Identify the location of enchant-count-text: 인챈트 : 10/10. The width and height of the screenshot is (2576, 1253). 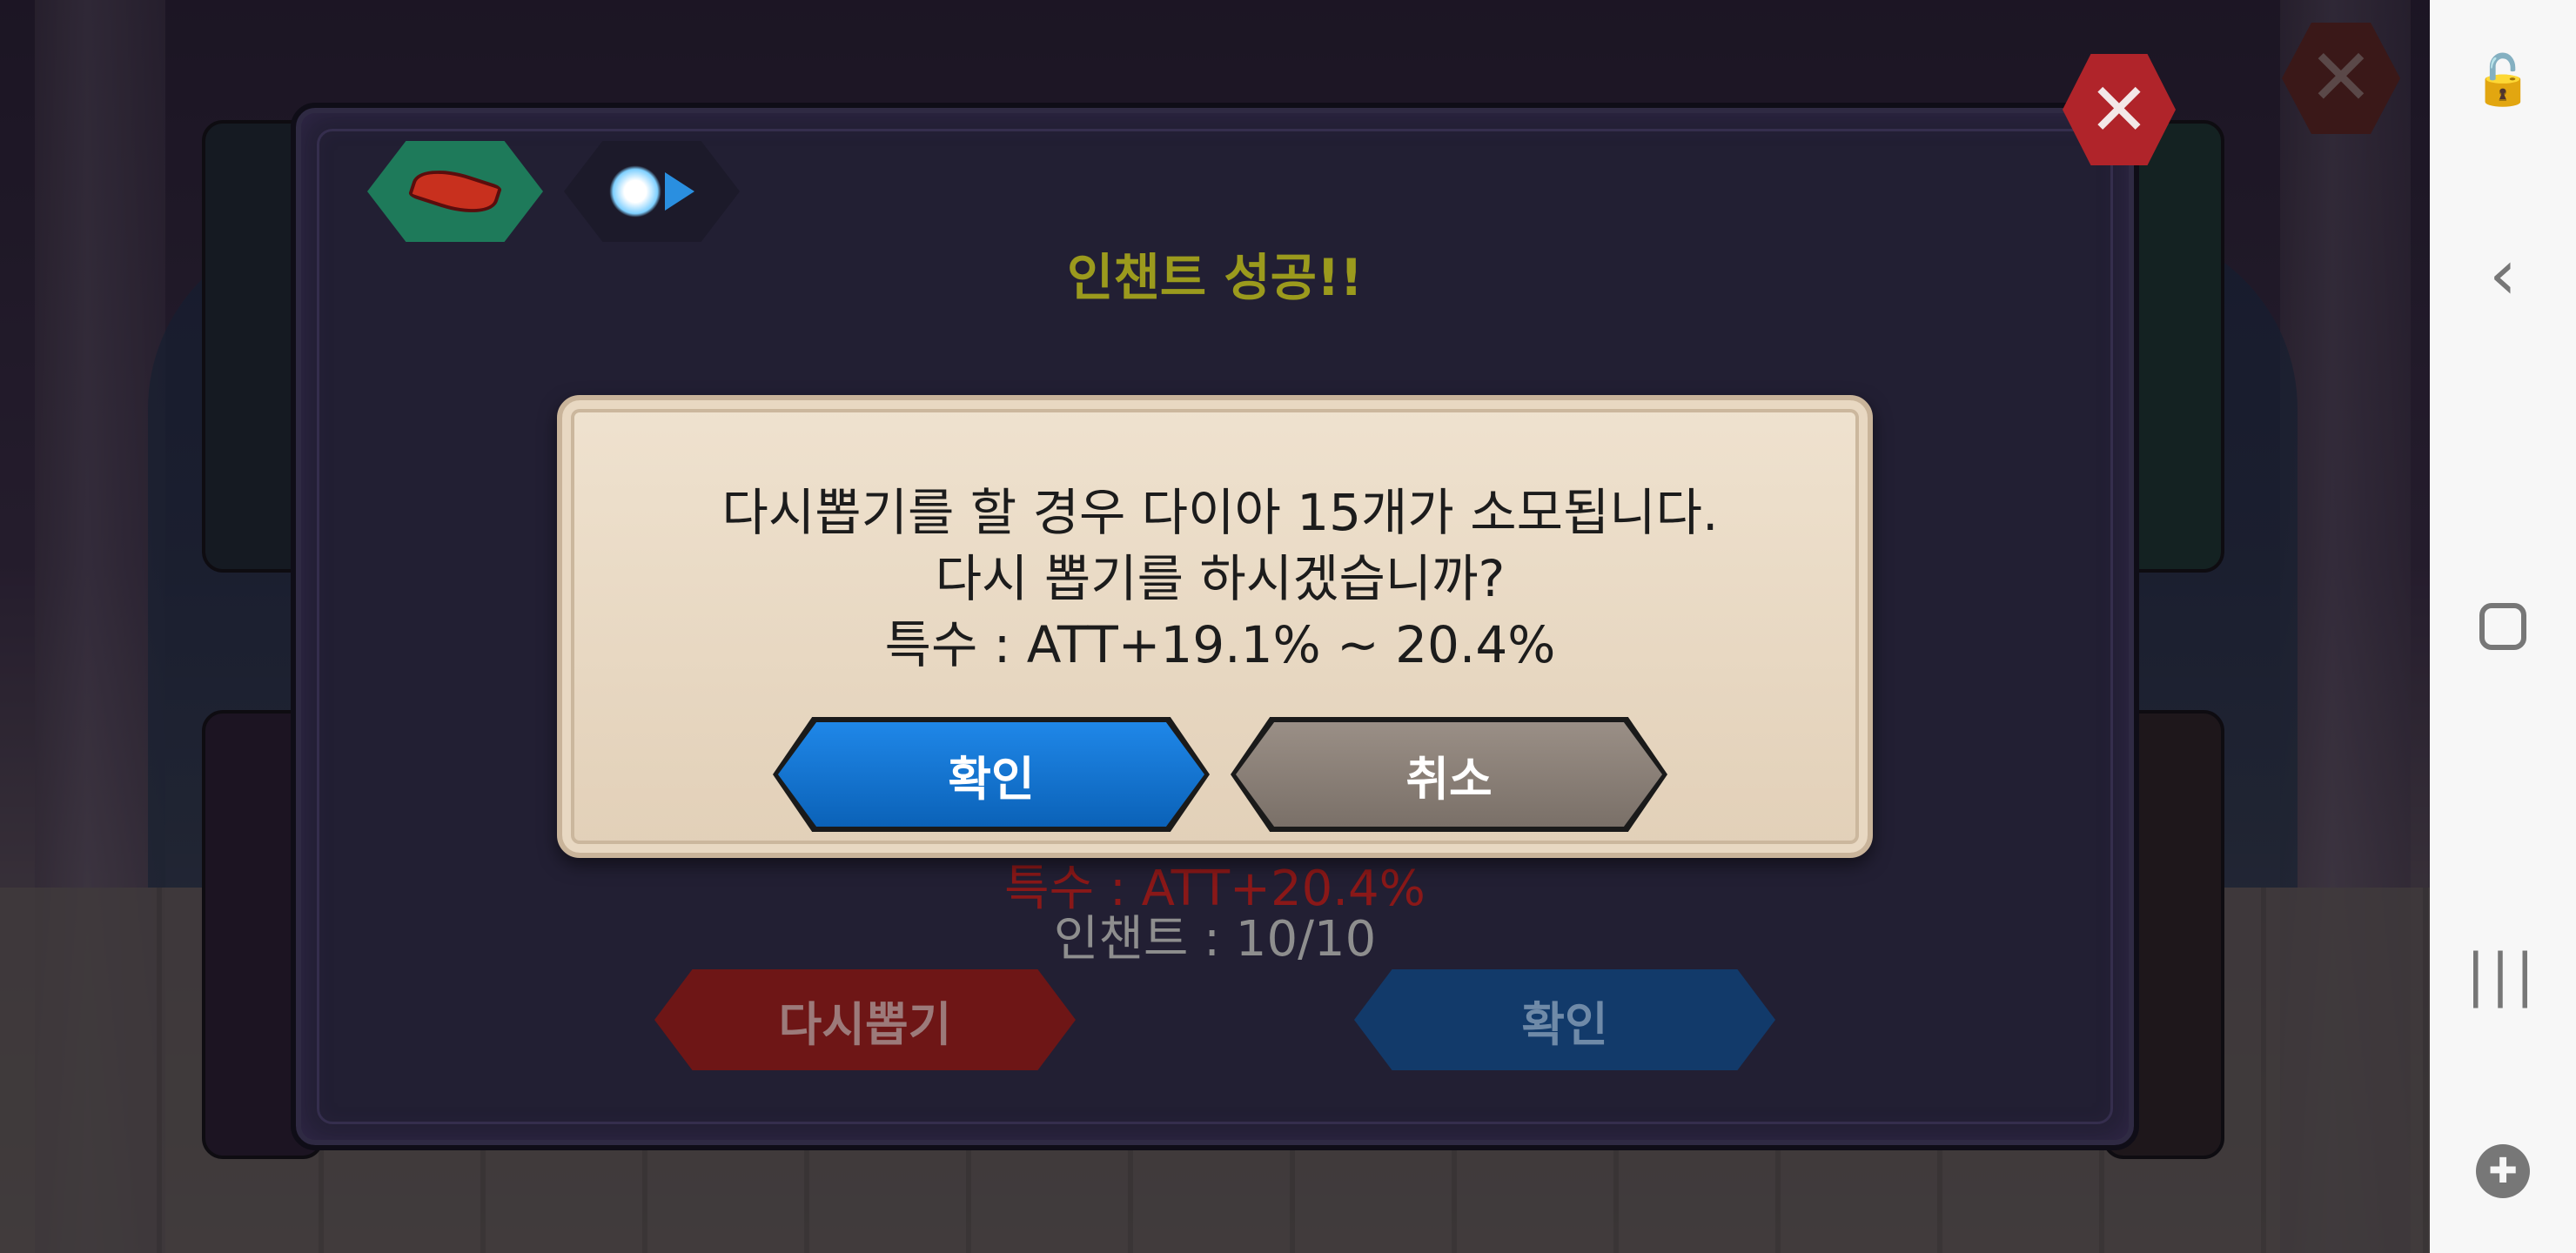
(1215, 939).